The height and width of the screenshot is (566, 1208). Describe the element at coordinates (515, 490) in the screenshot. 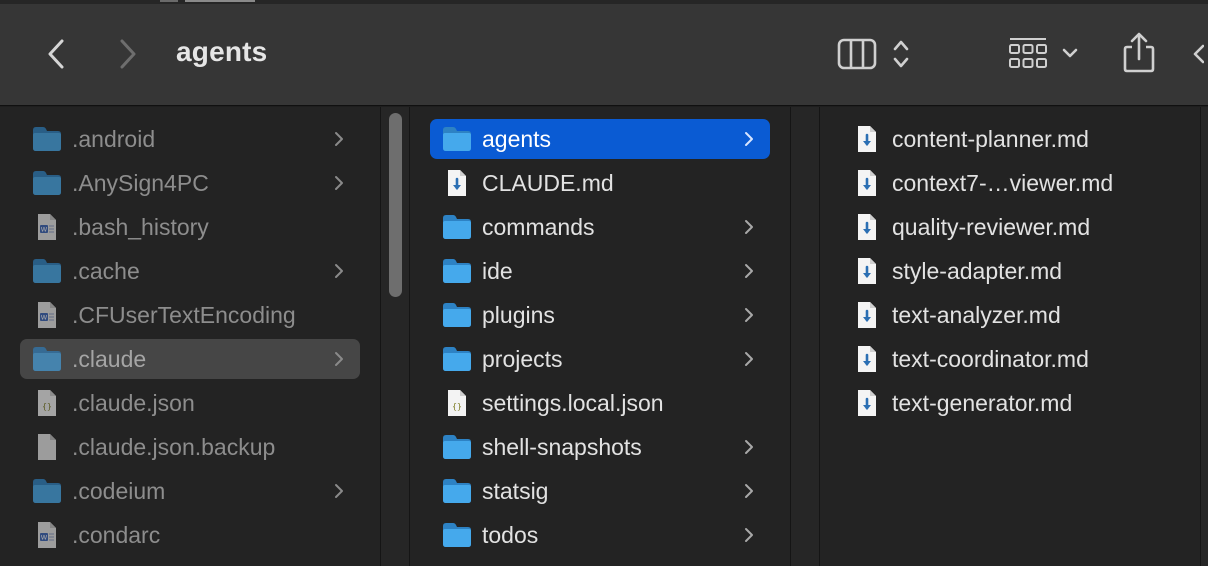

I see `item-label: statsig` at that location.